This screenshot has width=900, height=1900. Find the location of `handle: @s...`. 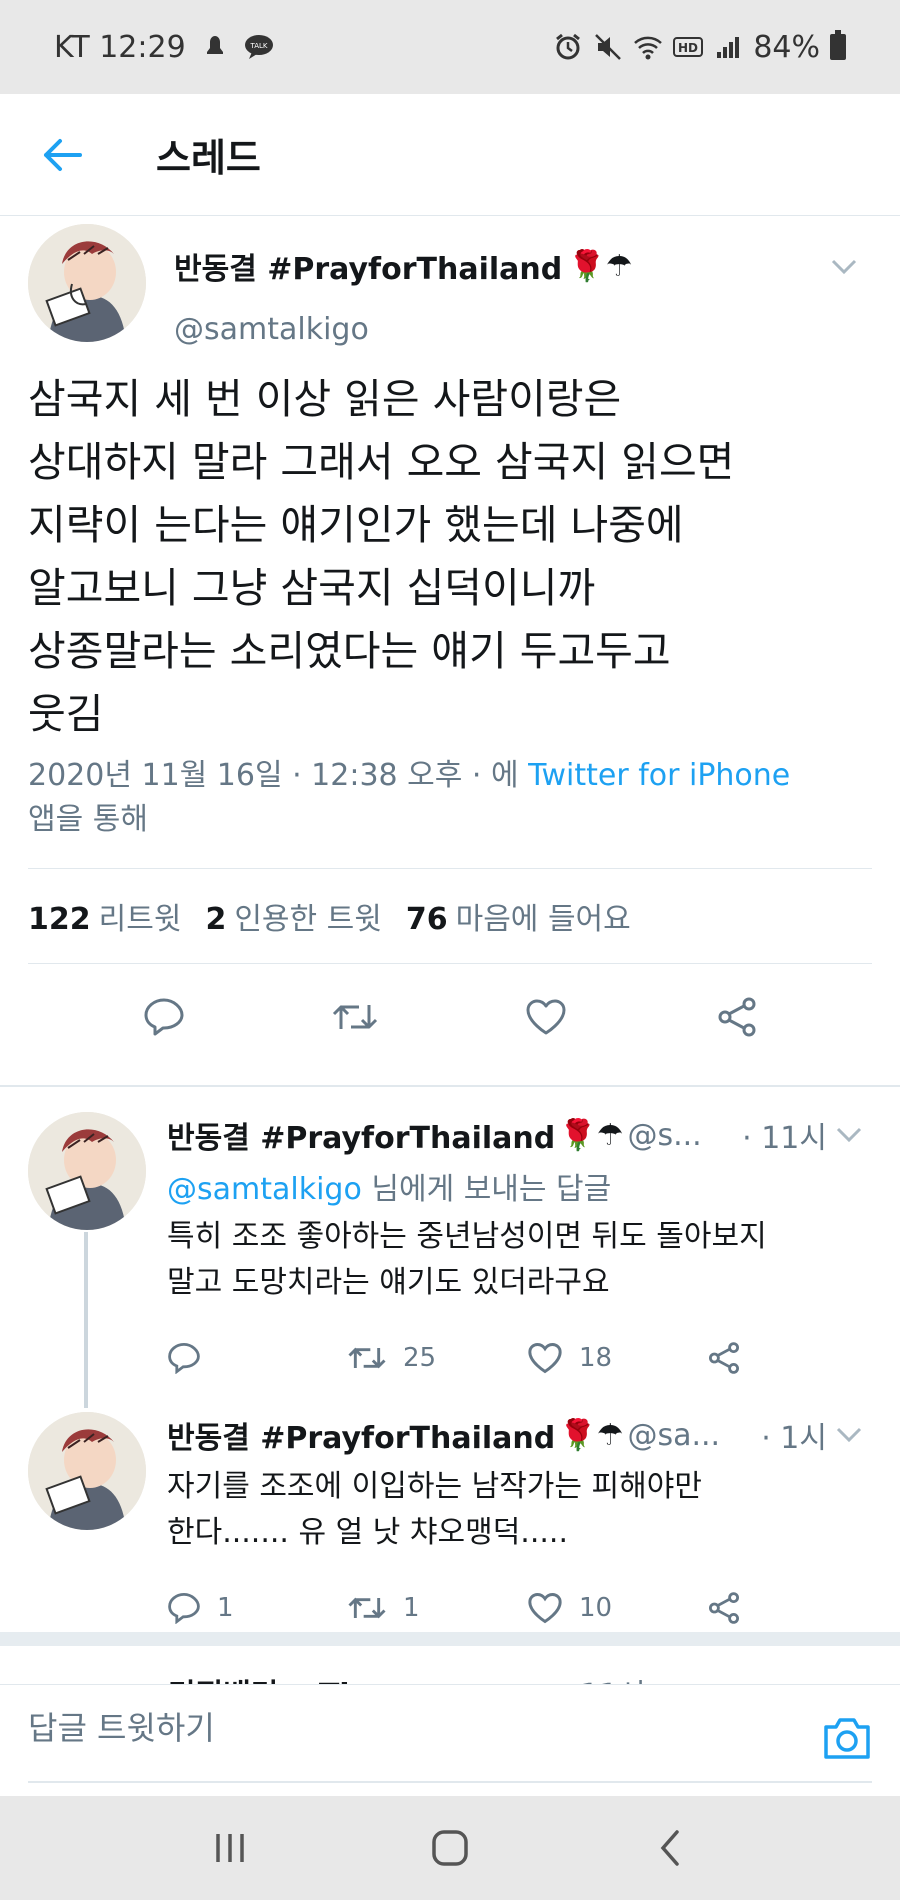

handle: @s... is located at coordinates (664, 1135).